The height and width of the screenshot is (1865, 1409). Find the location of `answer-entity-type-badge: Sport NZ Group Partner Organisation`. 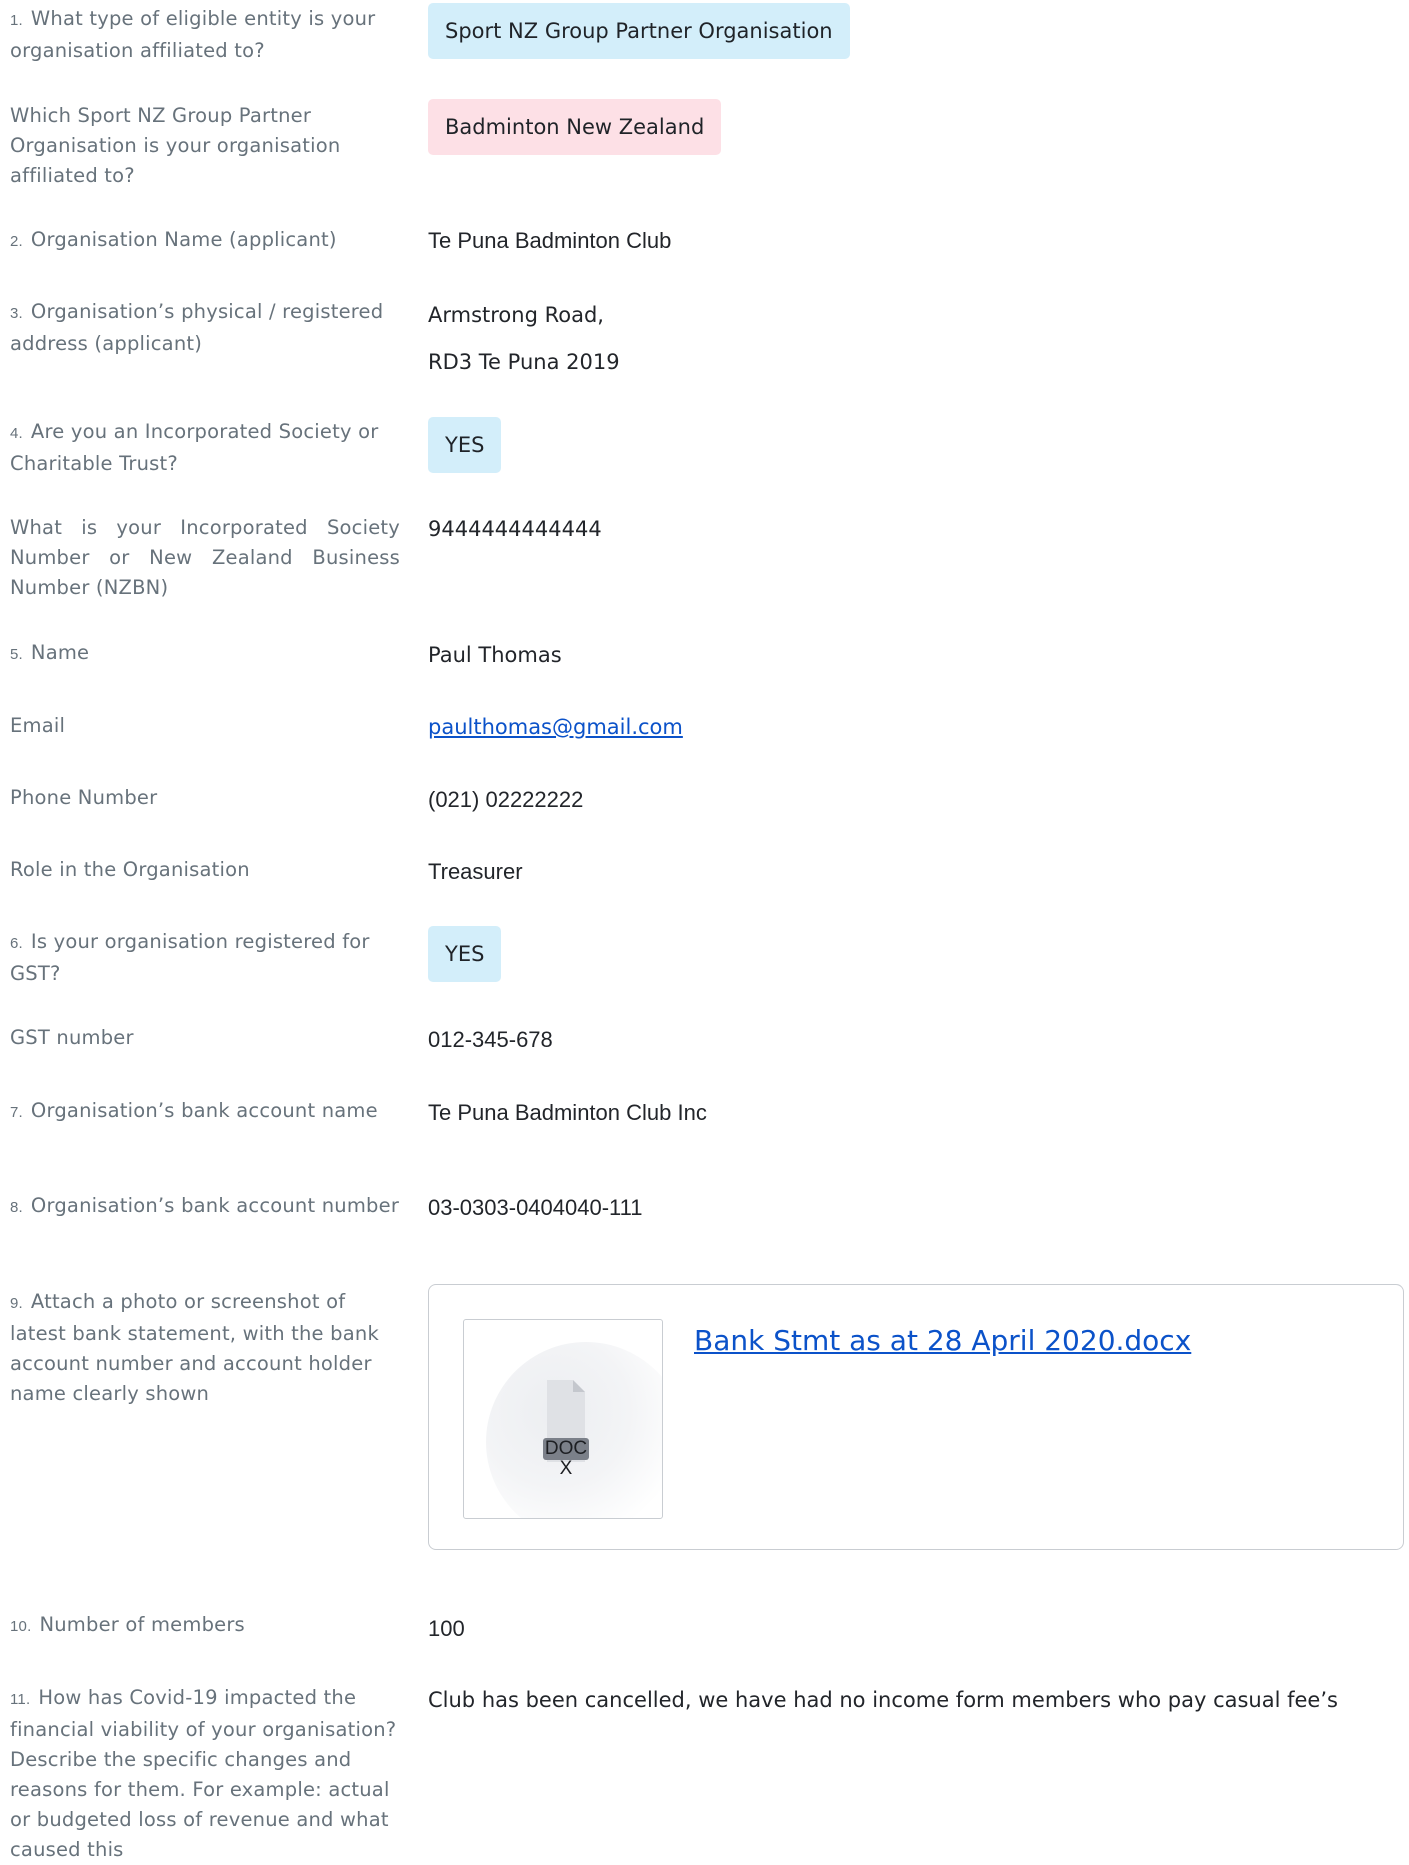

answer-entity-type-badge: Sport NZ Group Partner Organisation is located at coordinates (639, 31).